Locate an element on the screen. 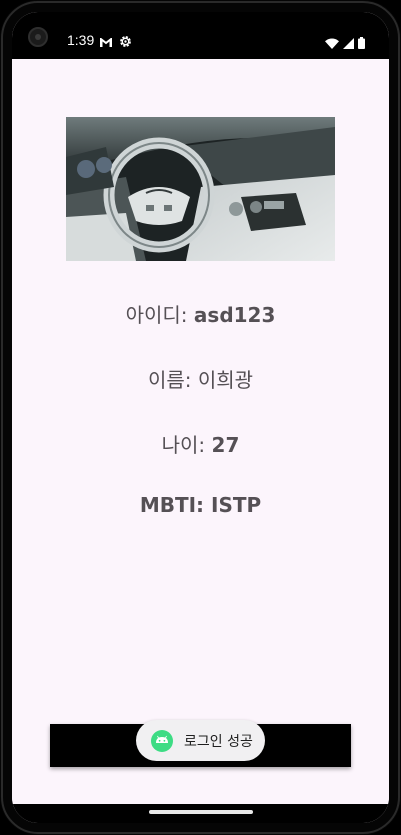 The width and height of the screenshot is (401, 835). user-age-value: 27 is located at coordinates (225, 445).